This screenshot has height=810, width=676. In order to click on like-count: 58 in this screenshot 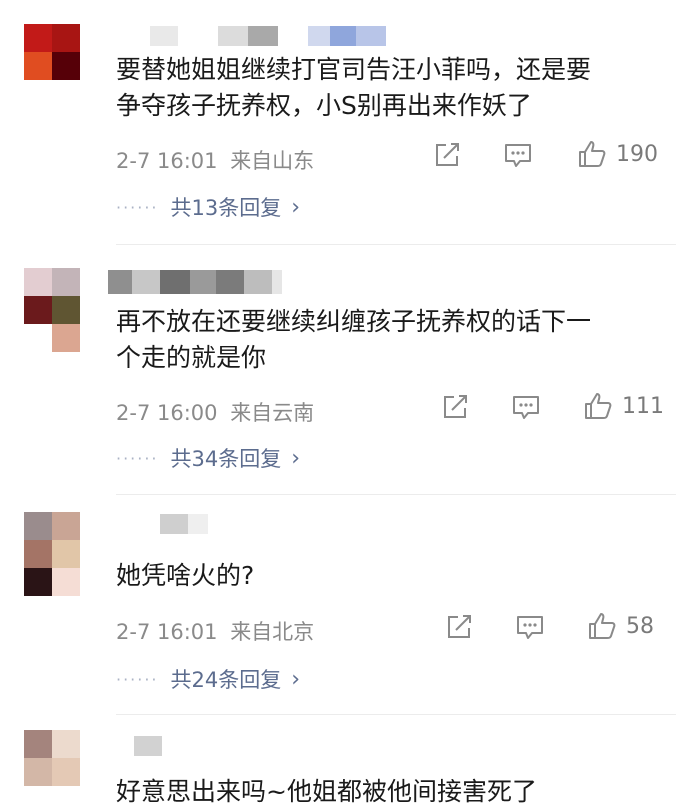, I will do `click(640, 626)`.